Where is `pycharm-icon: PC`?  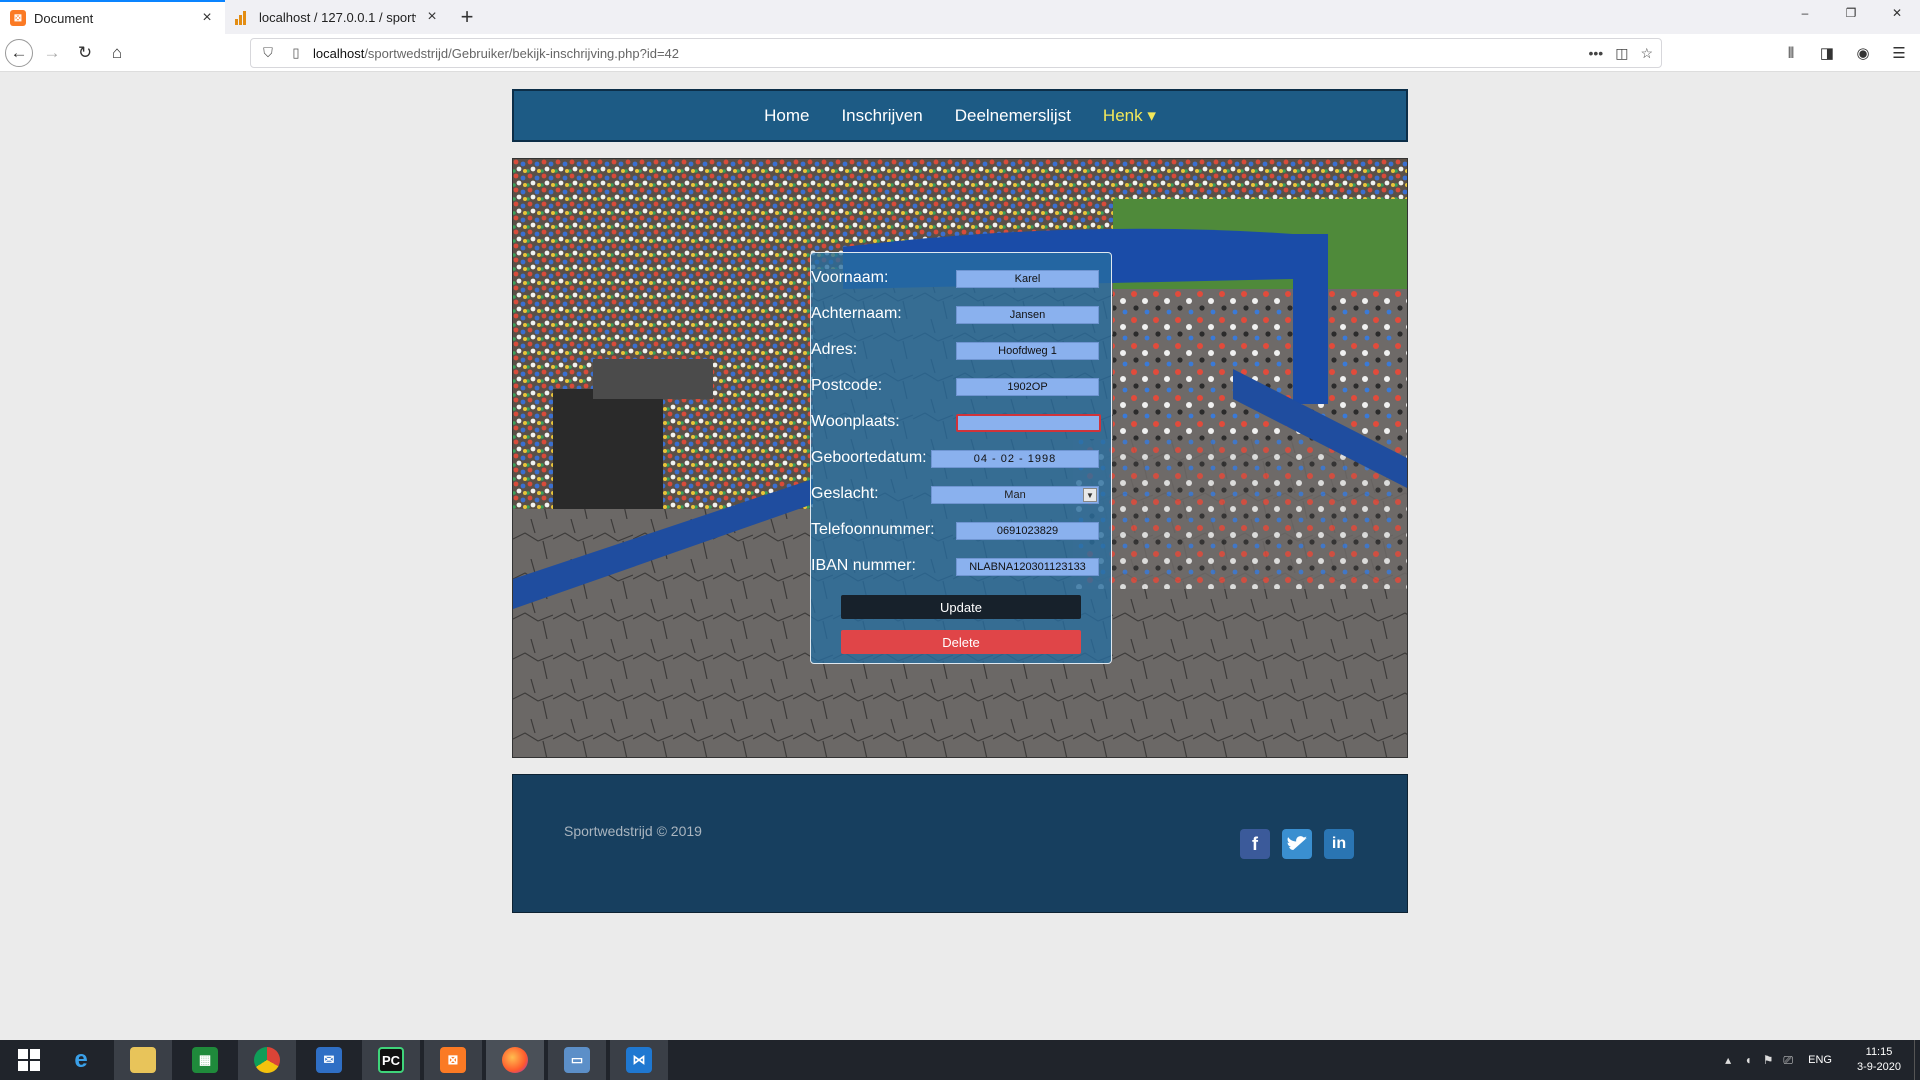 pycharm-icon: PC is located at coordinates (391, 1060).